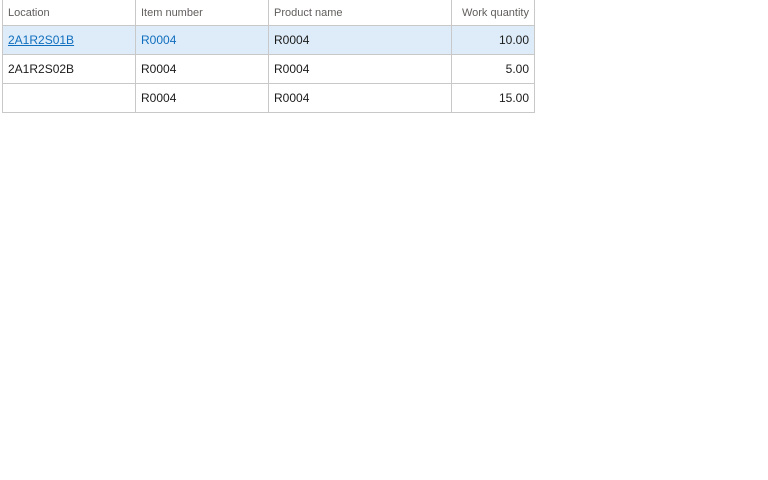  Describe the element at coordinates (493, 40) in the screenshot. I see `work-quantity-cell: 10.00` at that location.